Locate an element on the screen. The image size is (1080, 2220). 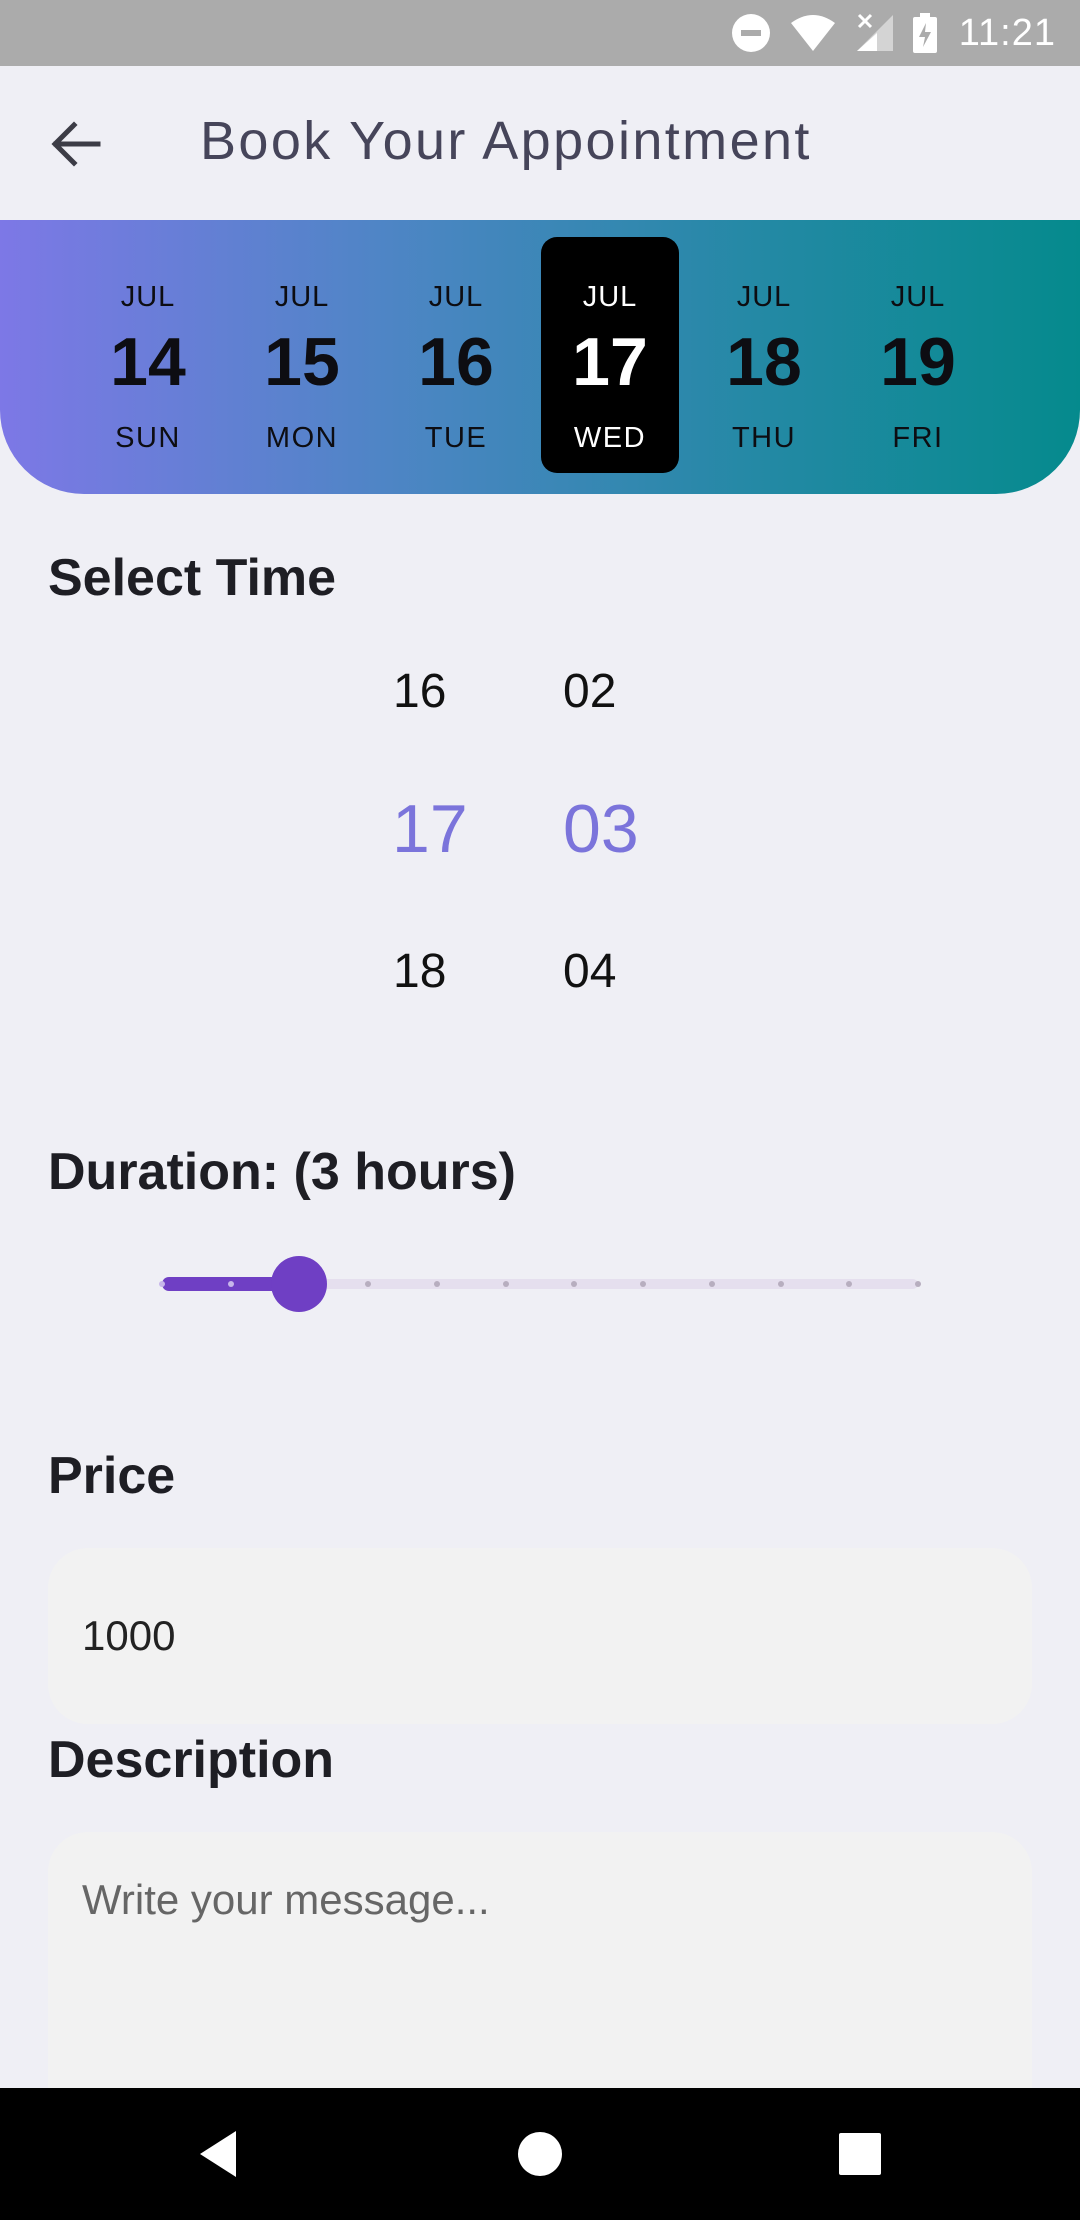
duration-slider is located at coordinates (540, 1284).